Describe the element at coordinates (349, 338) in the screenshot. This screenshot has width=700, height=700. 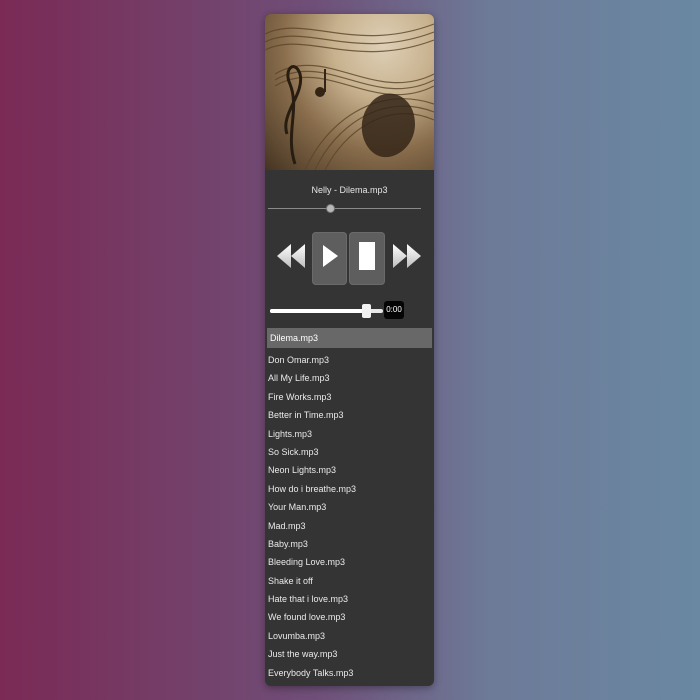
I see `playlist-active-track: Dilema.mp3` at that location.